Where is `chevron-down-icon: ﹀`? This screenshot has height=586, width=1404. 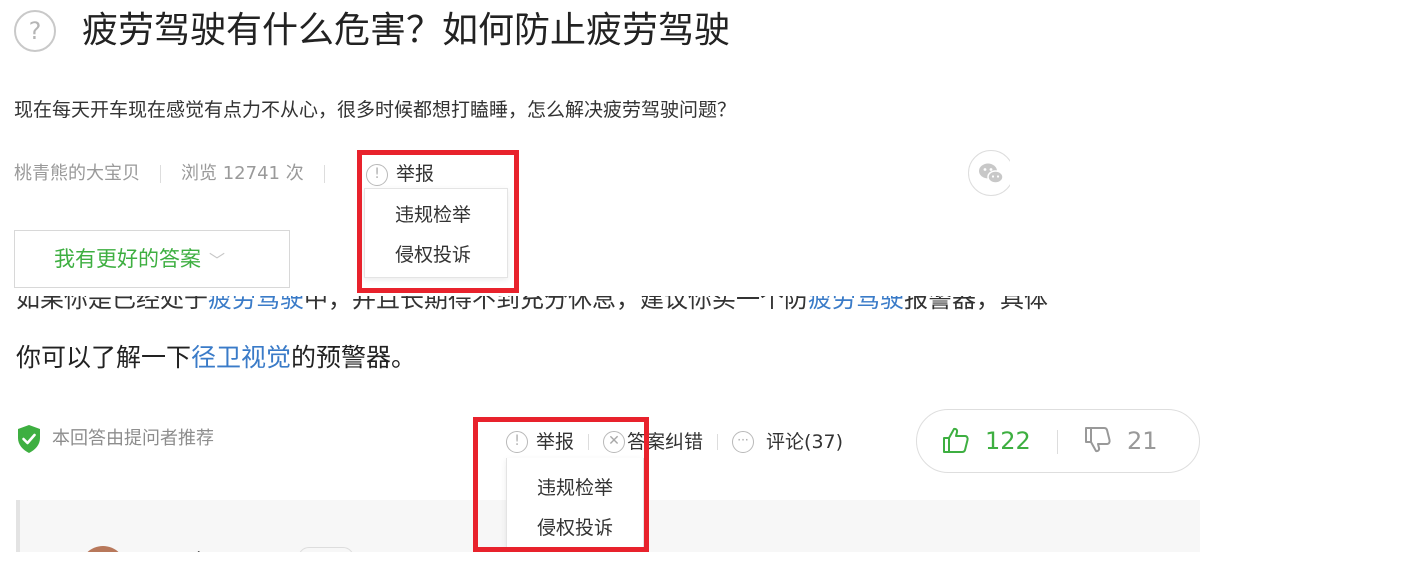
chevron-down-icon: ﹀ is located at coordinates (217, 260).